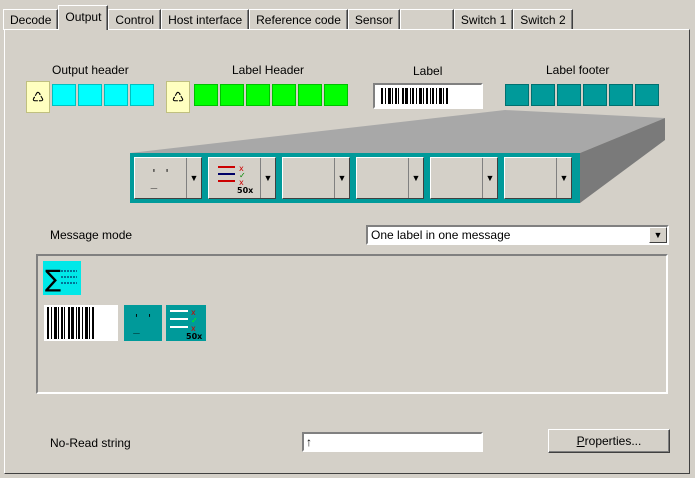  What do you see at coordinates (392, 442) in the screenshot?
I see `noread-input: ↑` at bounding box center [392, 442].